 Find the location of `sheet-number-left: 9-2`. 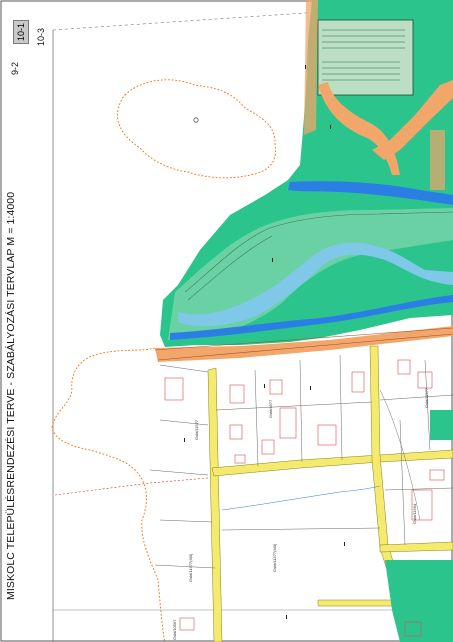

sheet-number-left: 9-2 is located at coordinates (15, 68).